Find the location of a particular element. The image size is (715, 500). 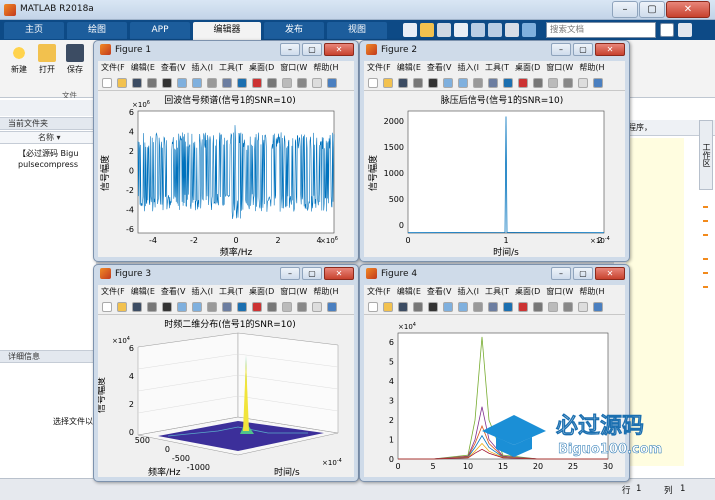

save-button: 保存 is located at coordinates (75, 59).